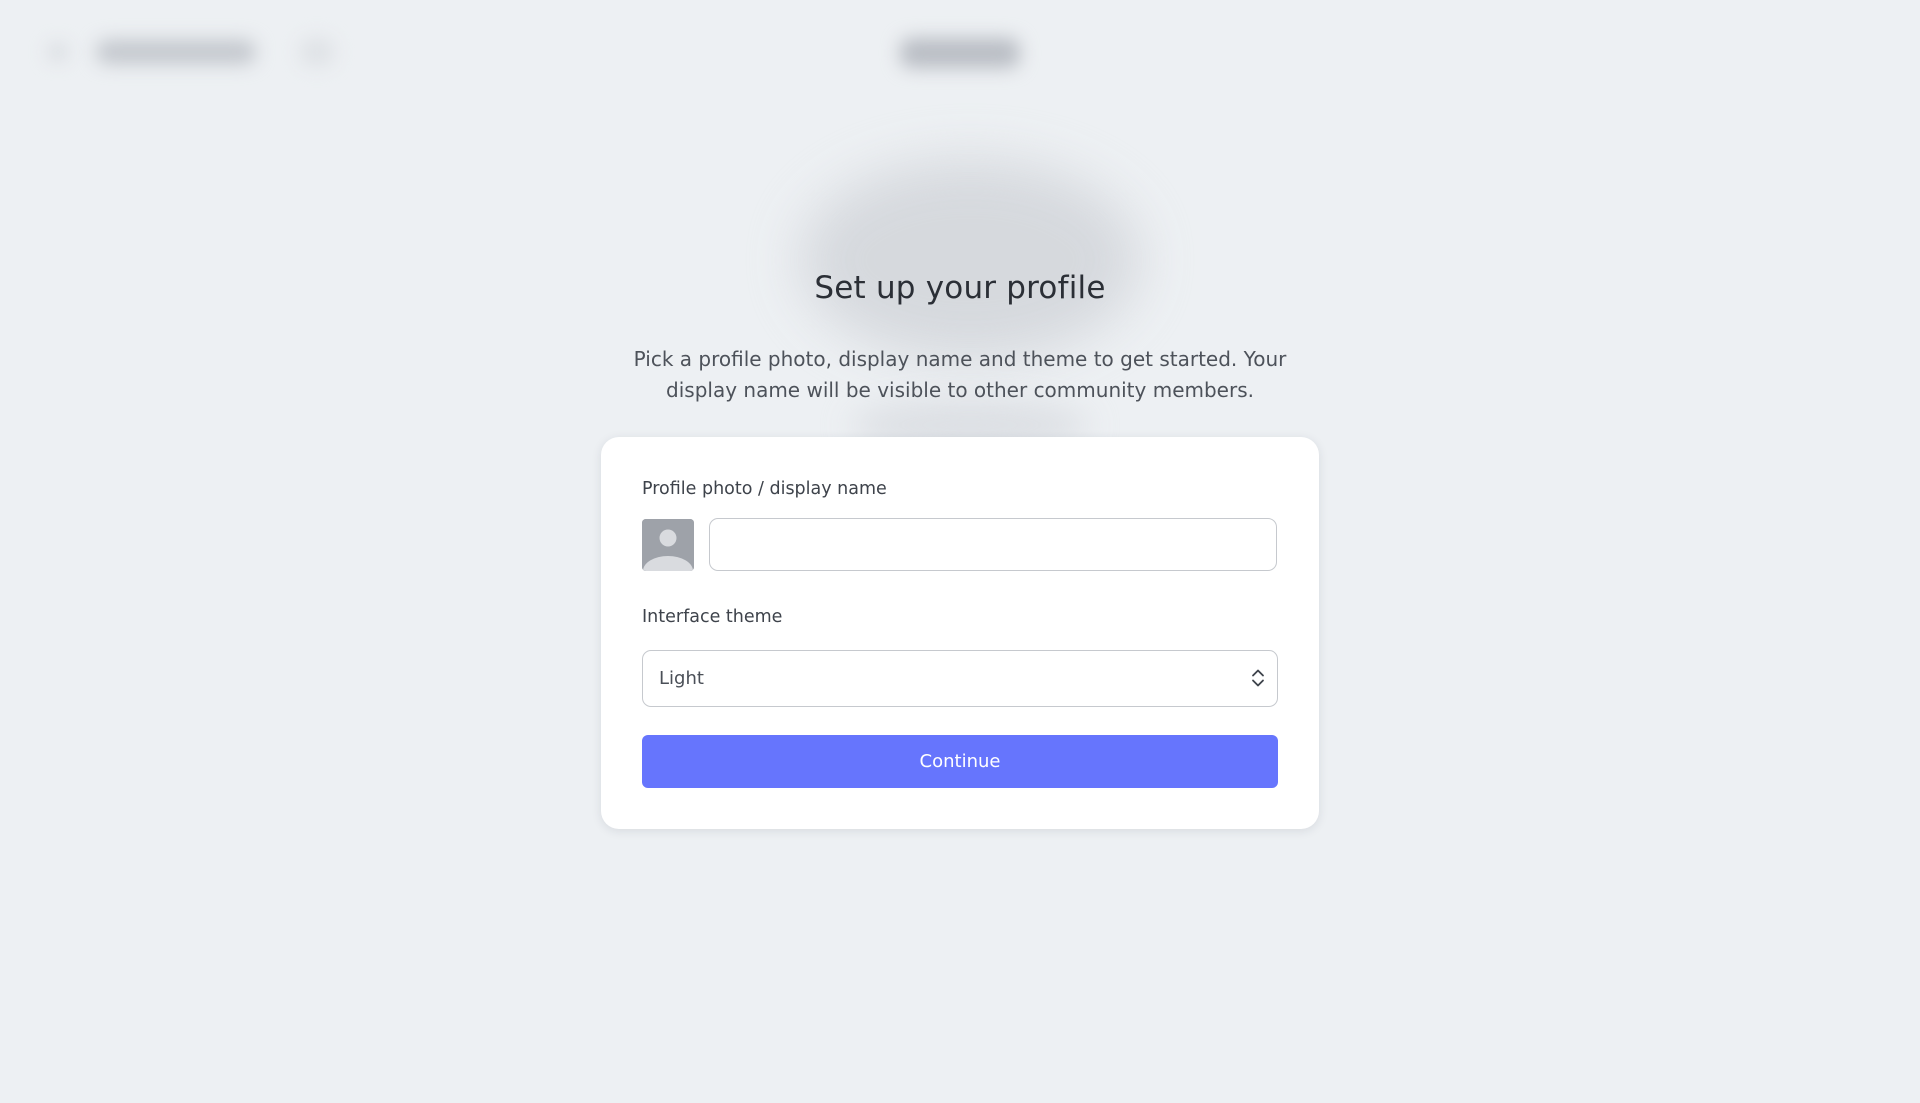 The image size is (1920, 1103). I want to click on theme-field-label: Interface theme, so click(712, 617).